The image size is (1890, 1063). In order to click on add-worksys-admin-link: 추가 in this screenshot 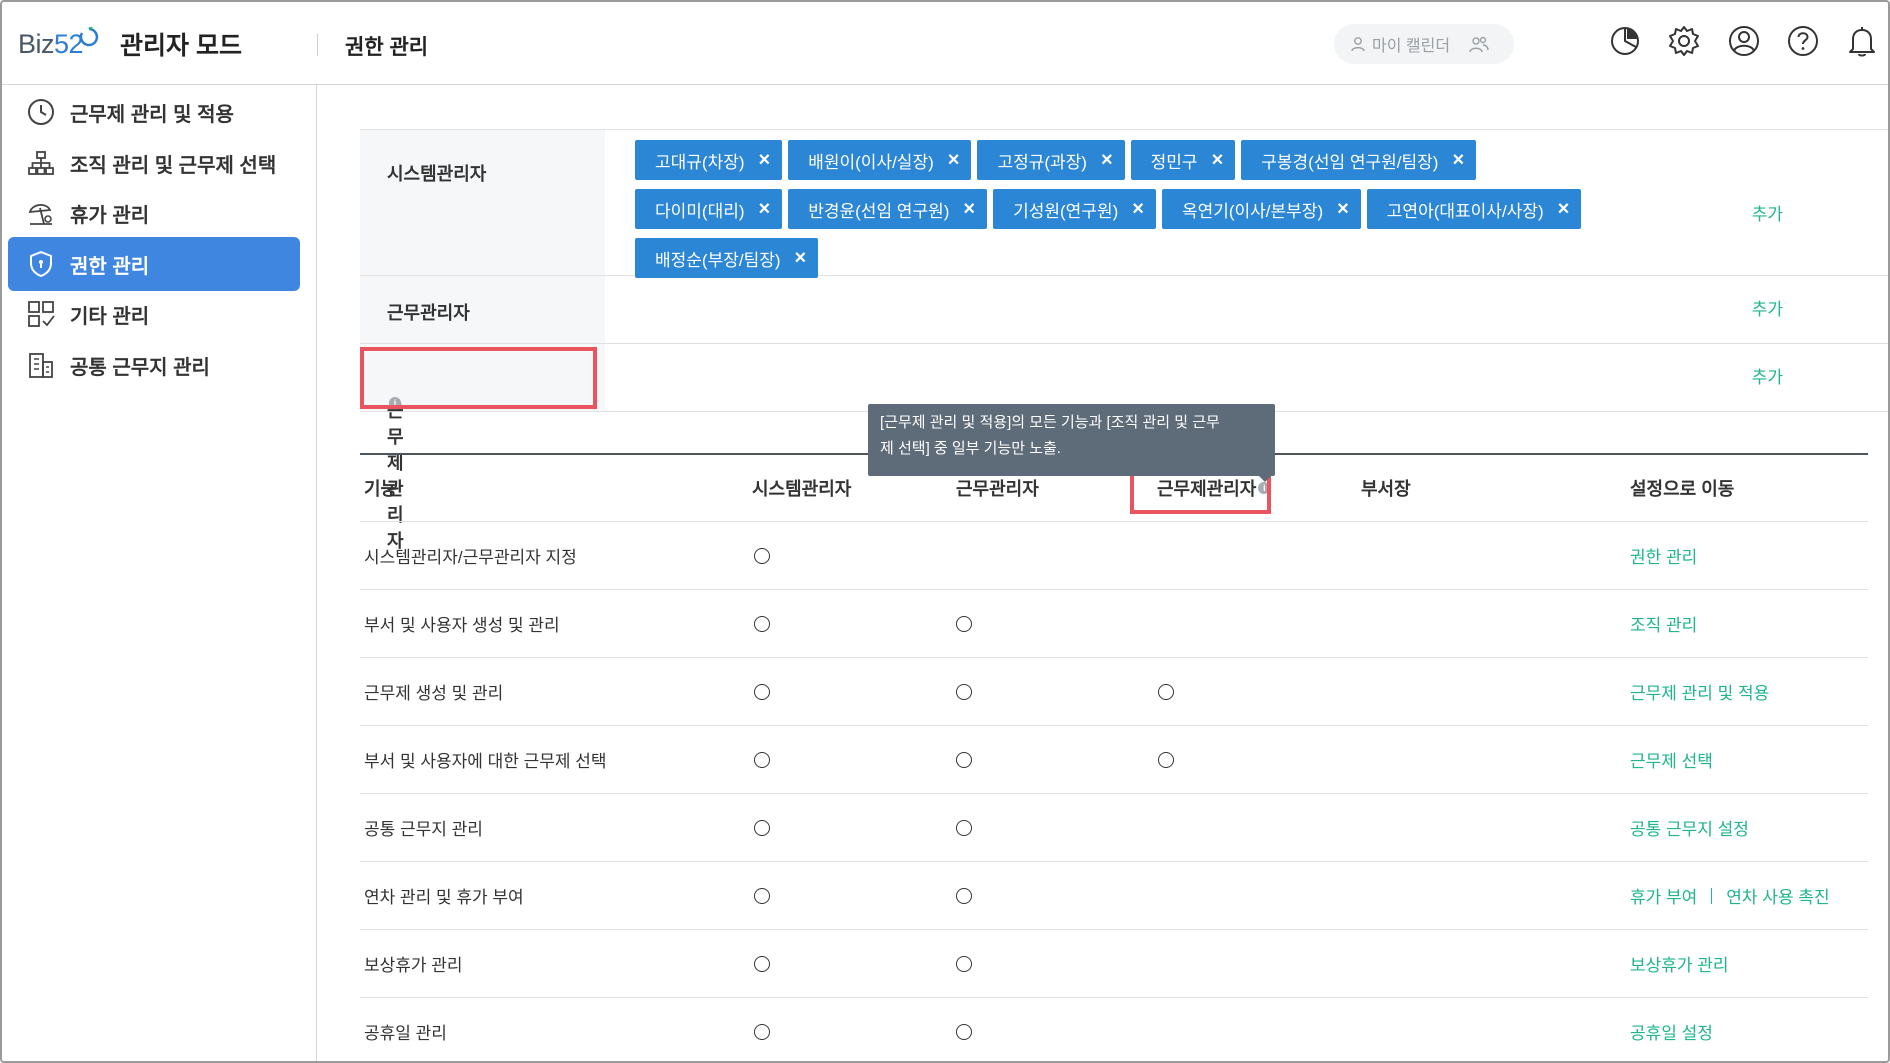, I will do `click(1767, 375)`.